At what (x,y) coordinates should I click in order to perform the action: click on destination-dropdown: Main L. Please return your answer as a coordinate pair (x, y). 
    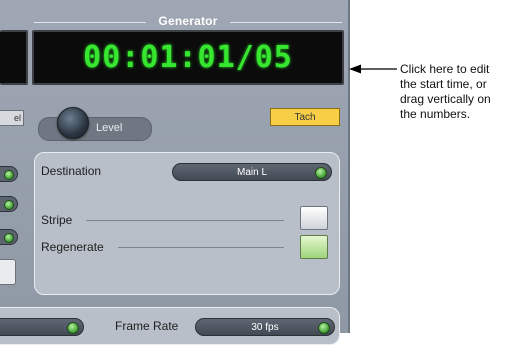
    Looking at the image, I should click on (252, 172).